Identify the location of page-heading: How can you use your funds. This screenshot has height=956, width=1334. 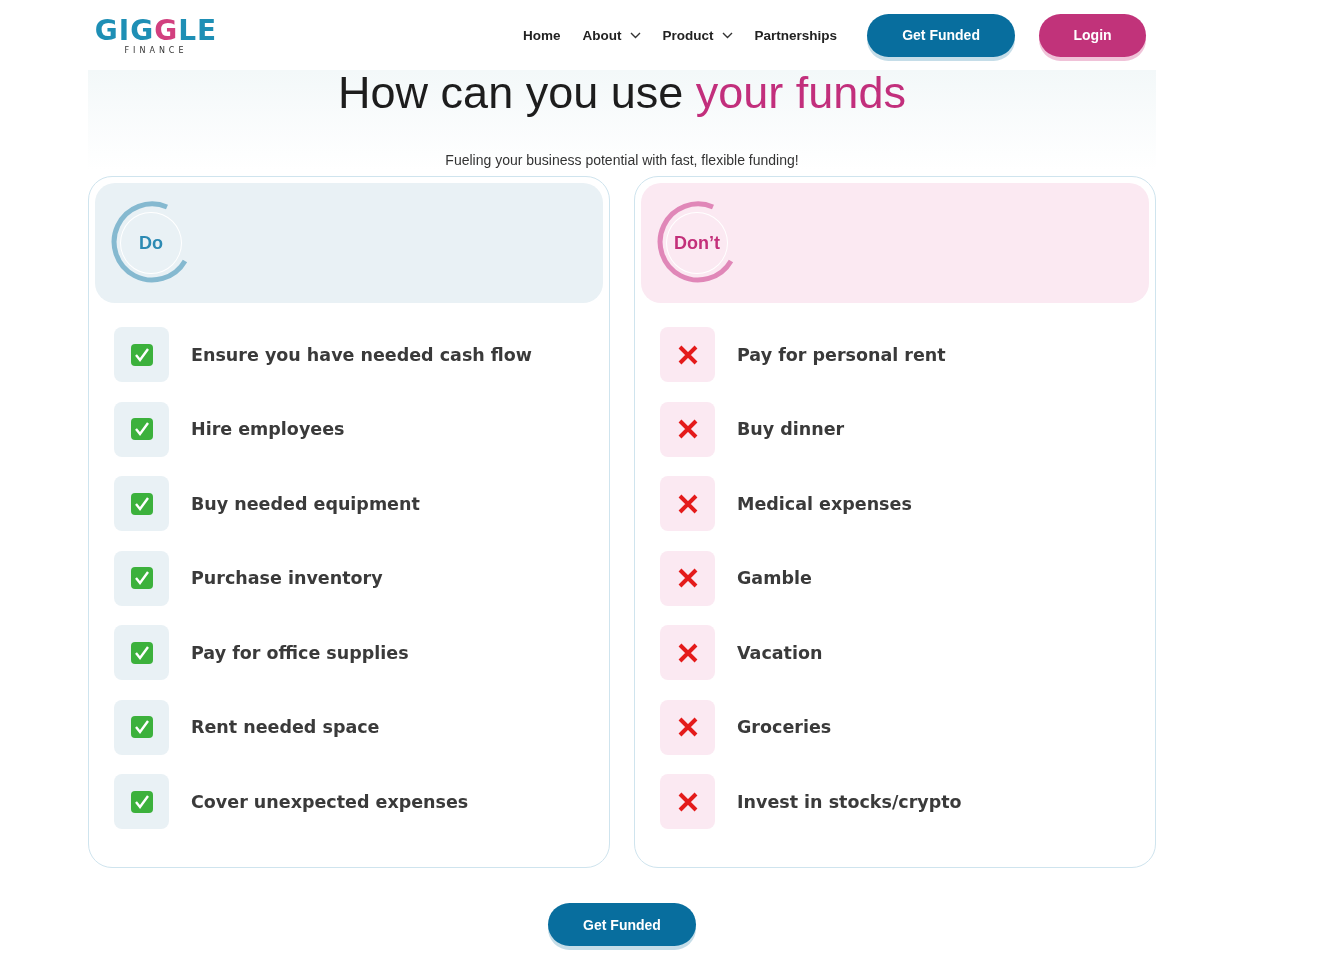
(622, 93).